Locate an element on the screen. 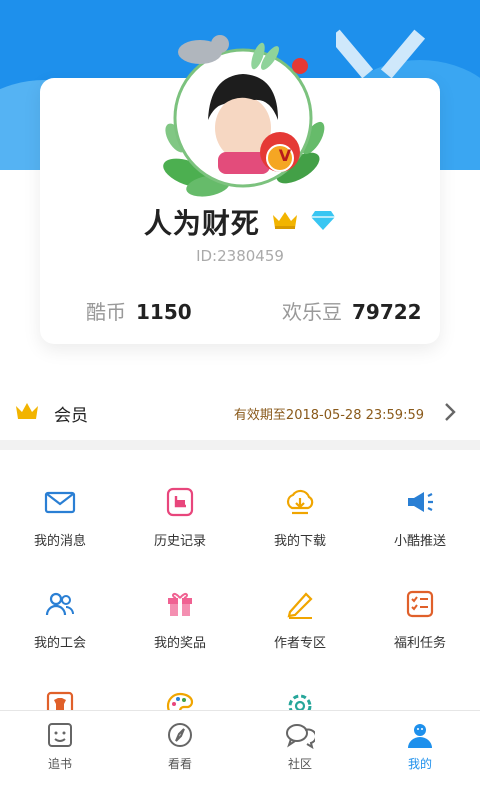 This screenshot has width=480, height=801. grid-item-welfare-tasks: 福利任务 is located at coordinates (420, 619).